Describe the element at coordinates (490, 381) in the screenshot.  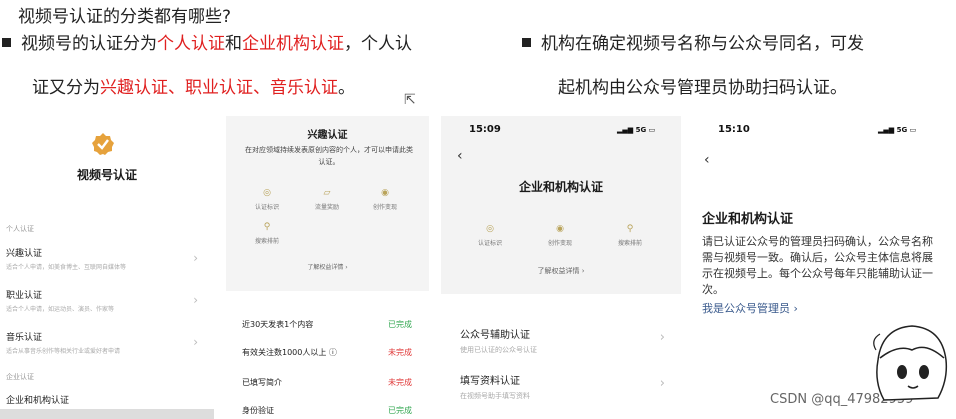
I see `option-name: 填写资料认证` at that location.